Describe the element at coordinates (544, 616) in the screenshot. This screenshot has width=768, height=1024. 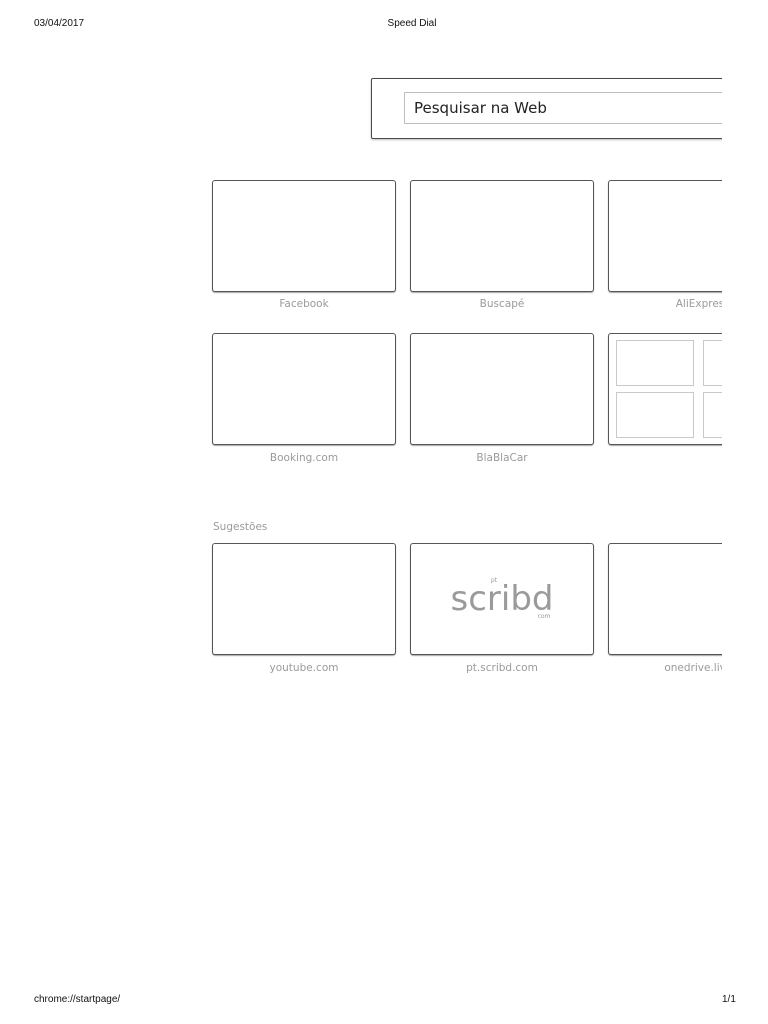
I see `scribd-suffix: com` at that location.